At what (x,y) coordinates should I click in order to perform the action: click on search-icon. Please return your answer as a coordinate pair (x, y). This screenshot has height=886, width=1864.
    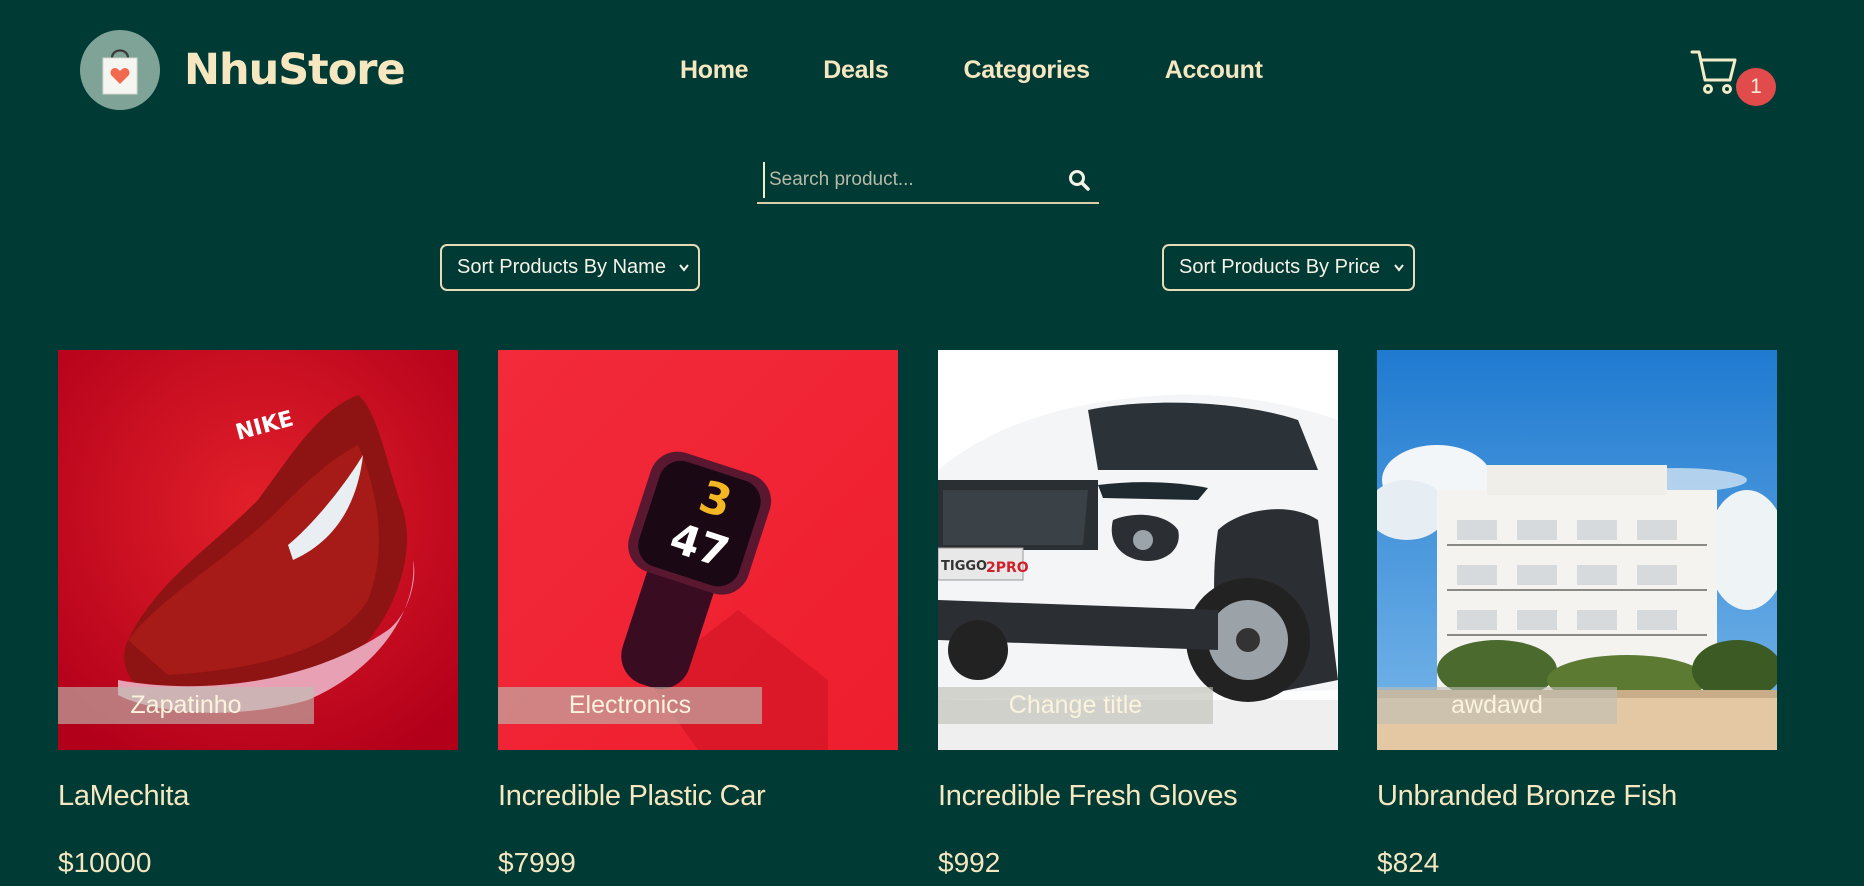
    Looking at the image, I should click on (1079, 180).